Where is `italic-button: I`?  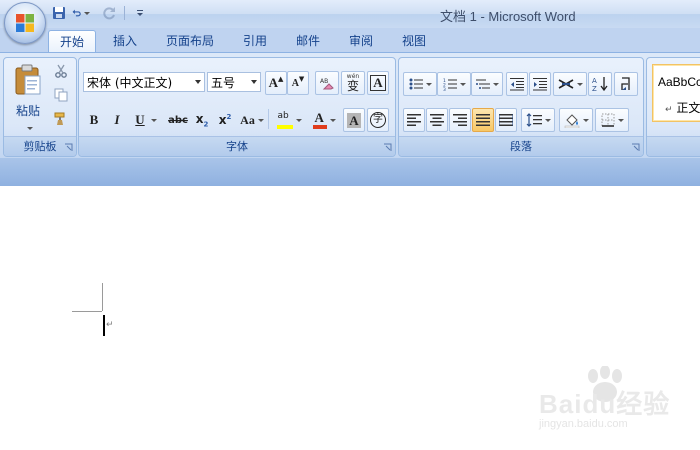 italic-button: I is located at coordinates (117, 120).